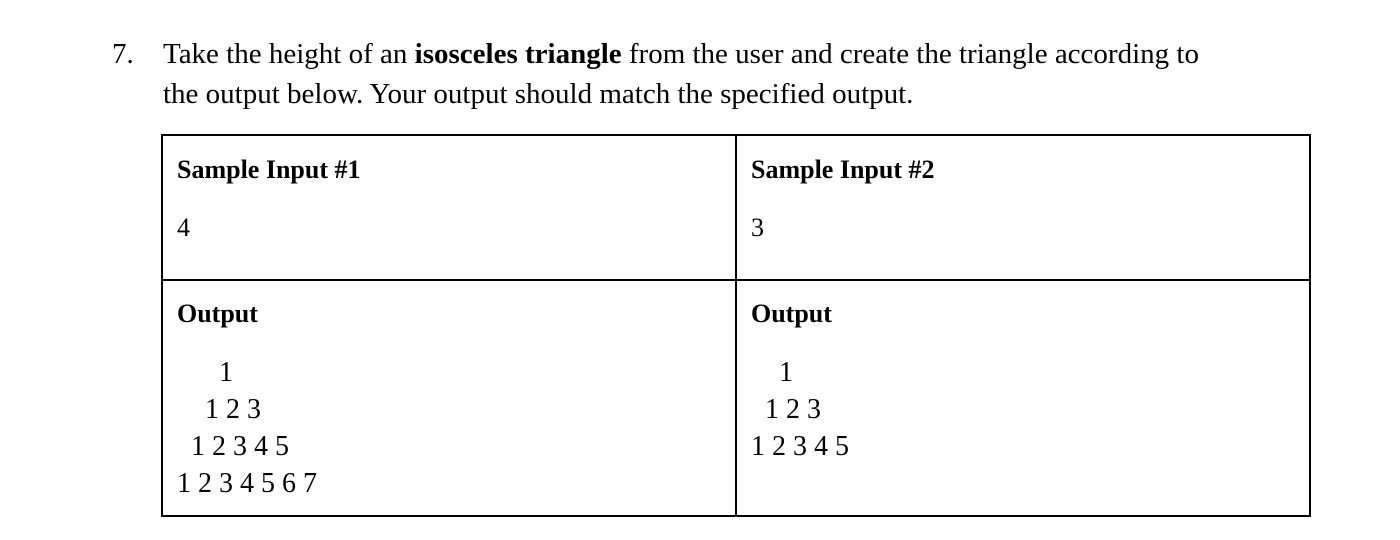  What do you see at coordinates (247, 483) in the screenshot?
I see `output-line: 1 2 3 4 5 6 7` at bounding box center [247, 483].